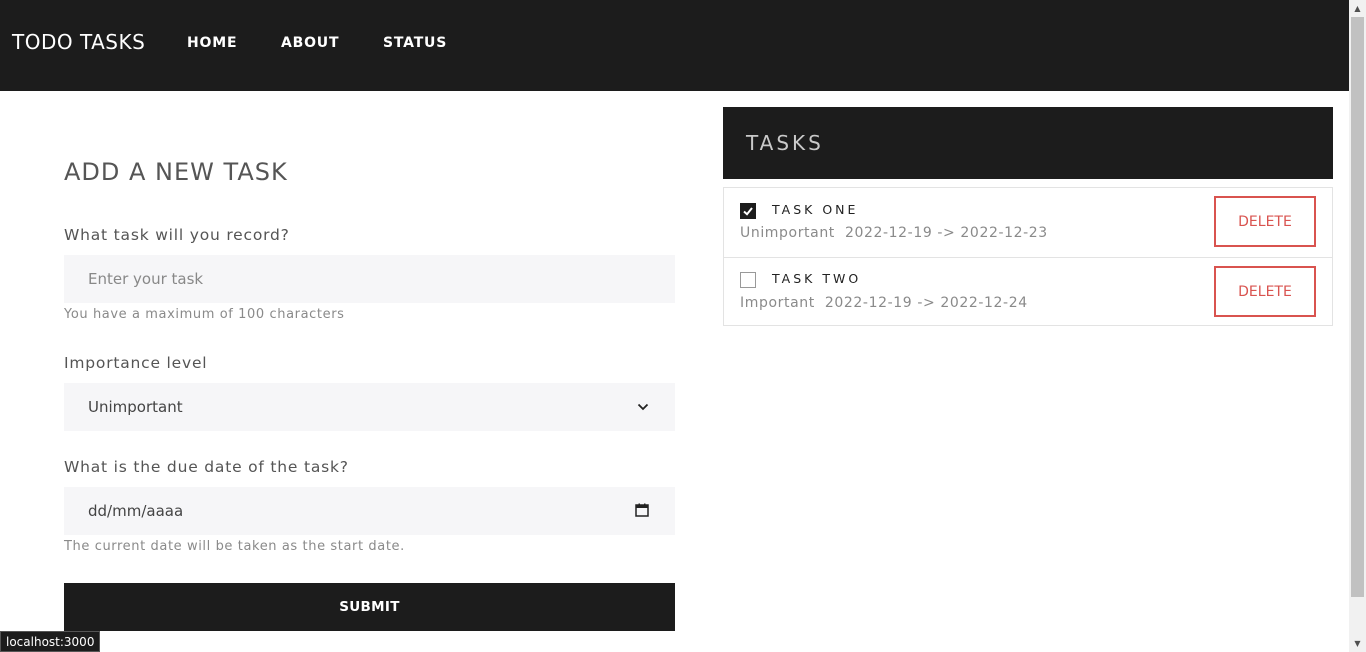 This screenshot has width=1366, height=652. I want to click on due-date-placeholder: dd/mm/aaaa, so click(136, 511).